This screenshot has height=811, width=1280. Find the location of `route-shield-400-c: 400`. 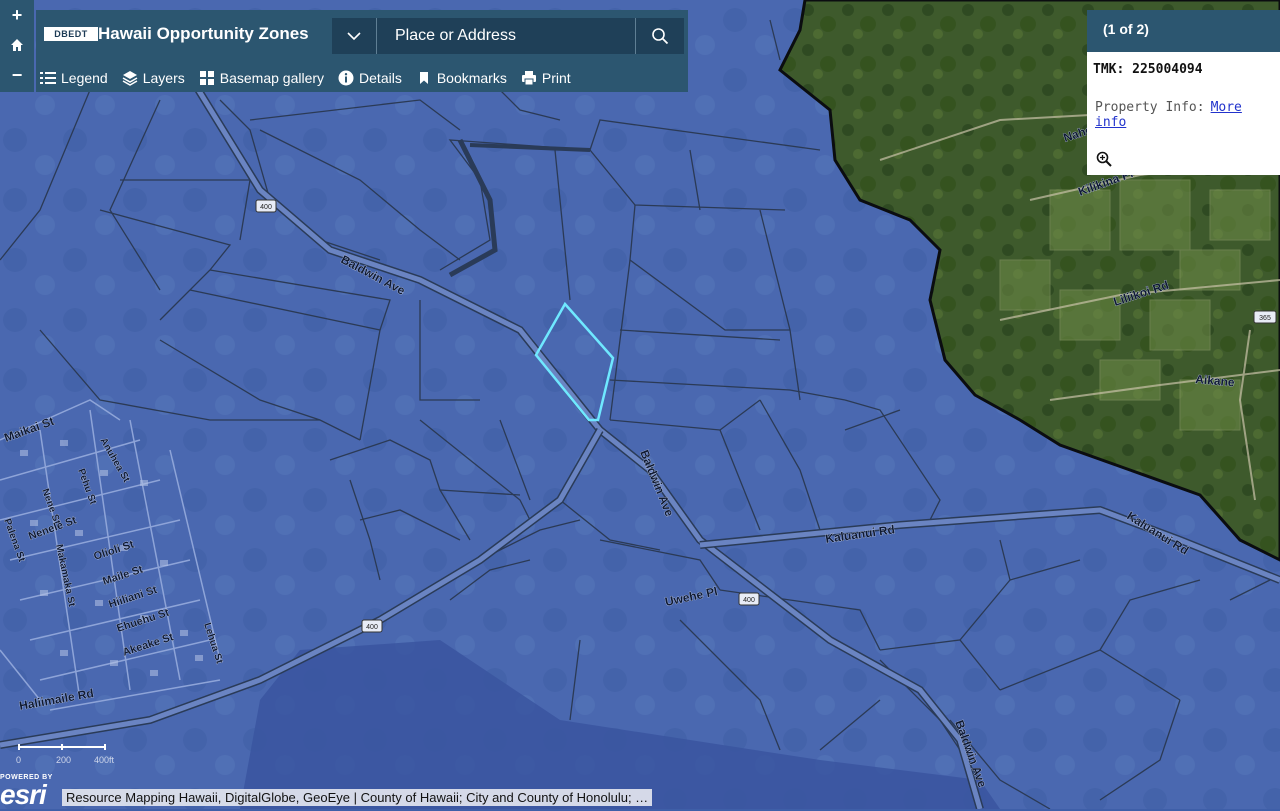

route-shield-400-c: 400 is located at coordinates (749, 599).